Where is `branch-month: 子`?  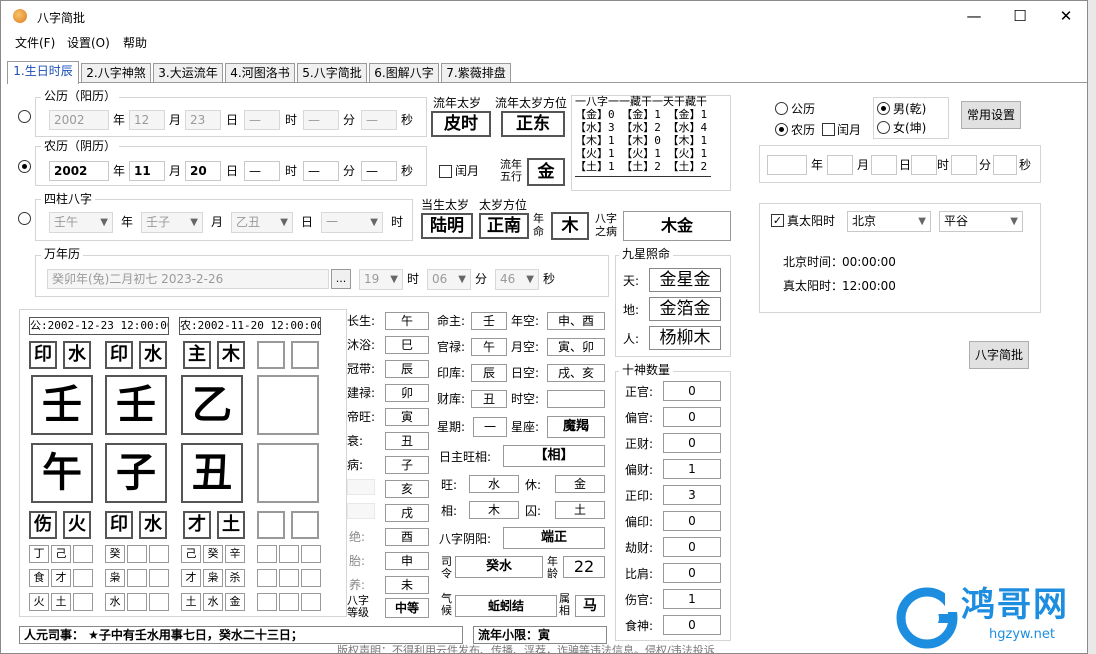 branch-month: 子 is located at coordinates (136, 473).